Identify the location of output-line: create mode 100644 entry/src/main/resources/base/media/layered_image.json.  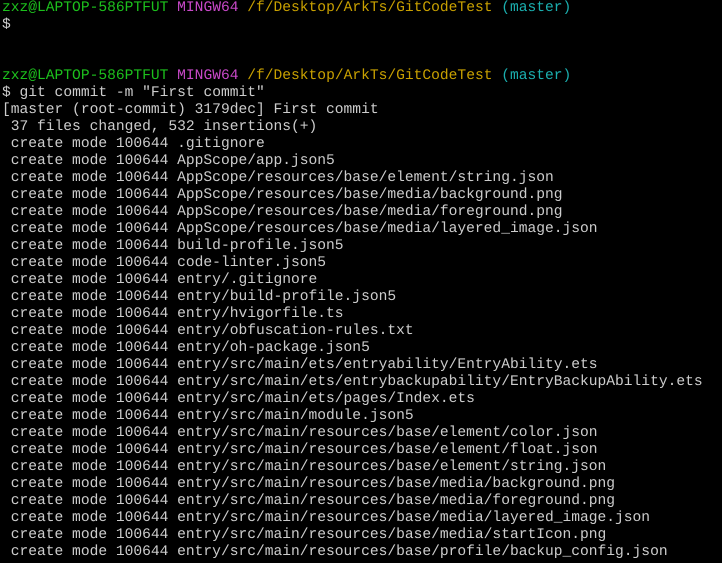
(330, 518).